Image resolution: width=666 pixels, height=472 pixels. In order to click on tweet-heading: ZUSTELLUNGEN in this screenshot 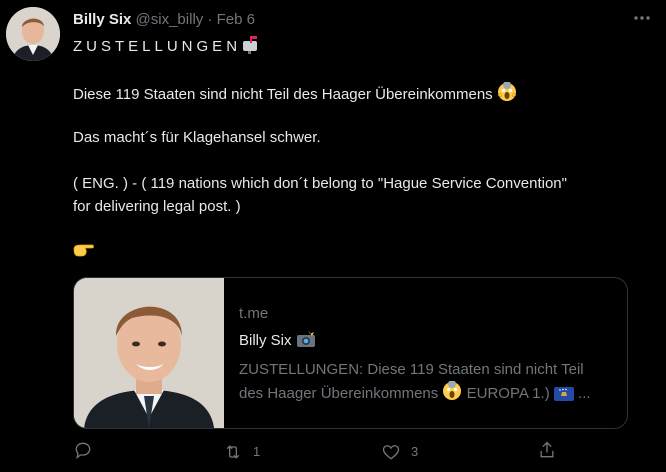, I will do `click(157, 46)`.